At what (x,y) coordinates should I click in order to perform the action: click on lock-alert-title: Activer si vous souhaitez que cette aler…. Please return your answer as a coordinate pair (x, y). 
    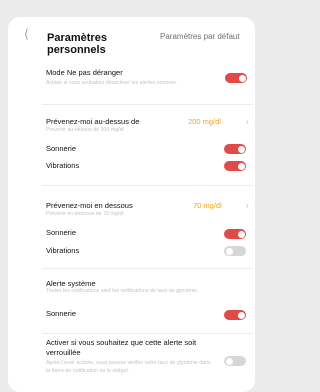
    Looking at the image, I should click on (121, 347).